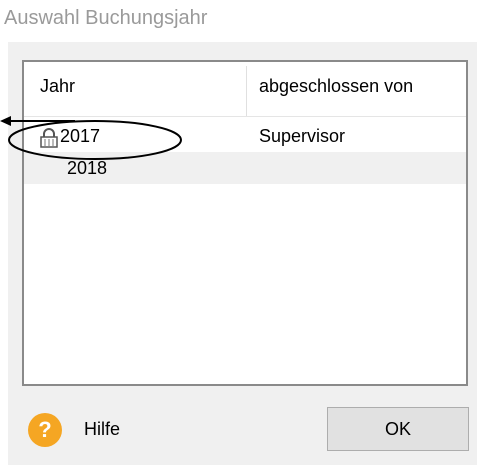 This screenshot has width=477, height=465. What do you see at coordinates (57, 86) in the screenshot?
I see `column-header-year: Jahr` at bounding box center [57, 86].